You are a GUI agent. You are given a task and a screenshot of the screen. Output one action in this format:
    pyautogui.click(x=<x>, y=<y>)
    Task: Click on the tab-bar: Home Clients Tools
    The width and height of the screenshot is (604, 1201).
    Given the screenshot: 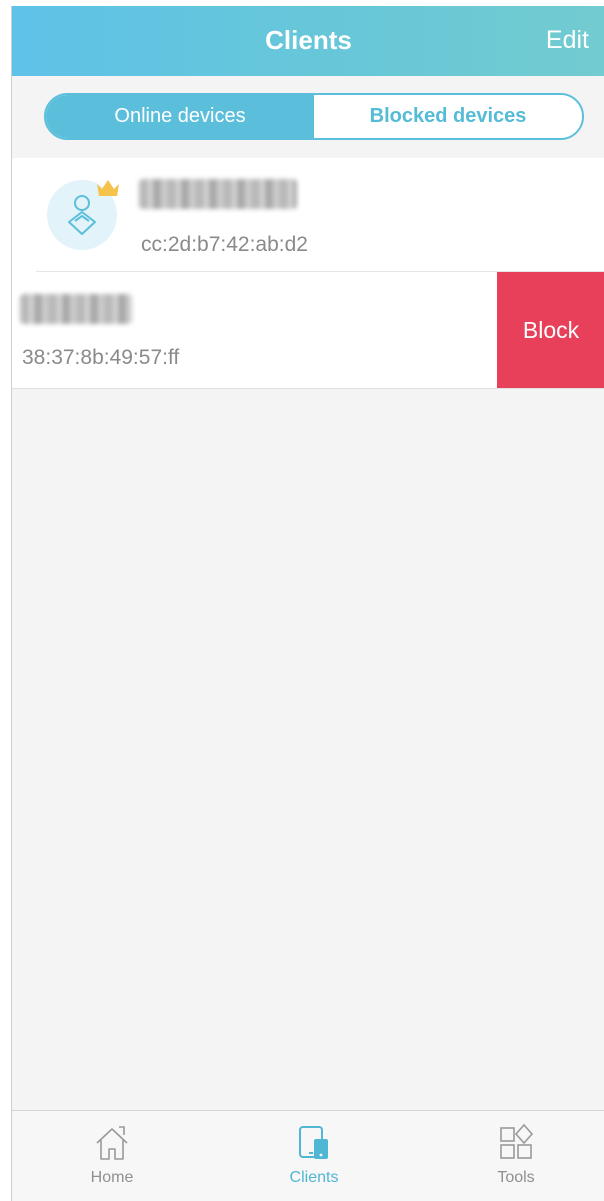 What is the action you would take?
    pyautogui.click(x=308, y=1155)
    